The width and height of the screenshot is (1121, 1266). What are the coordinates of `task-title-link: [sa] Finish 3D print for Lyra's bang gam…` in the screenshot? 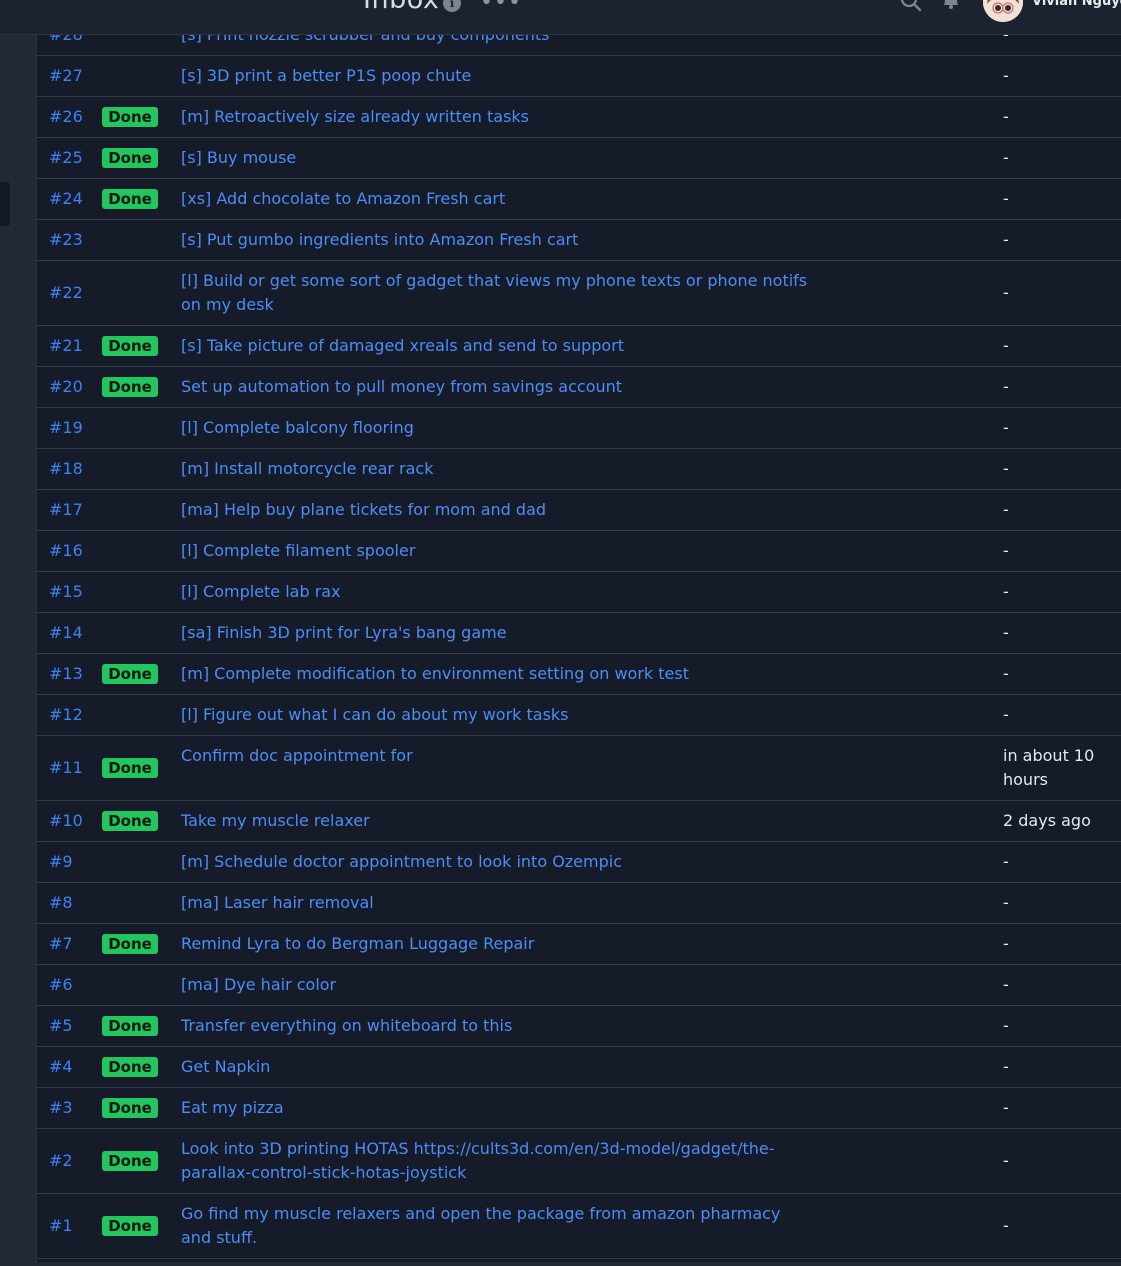 It's located at (496, 633).